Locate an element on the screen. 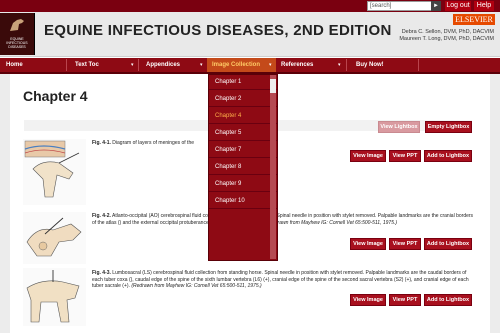 The image size is (500, 333). nav-image-collection: Image Collection is located at coordinates (241, 65).